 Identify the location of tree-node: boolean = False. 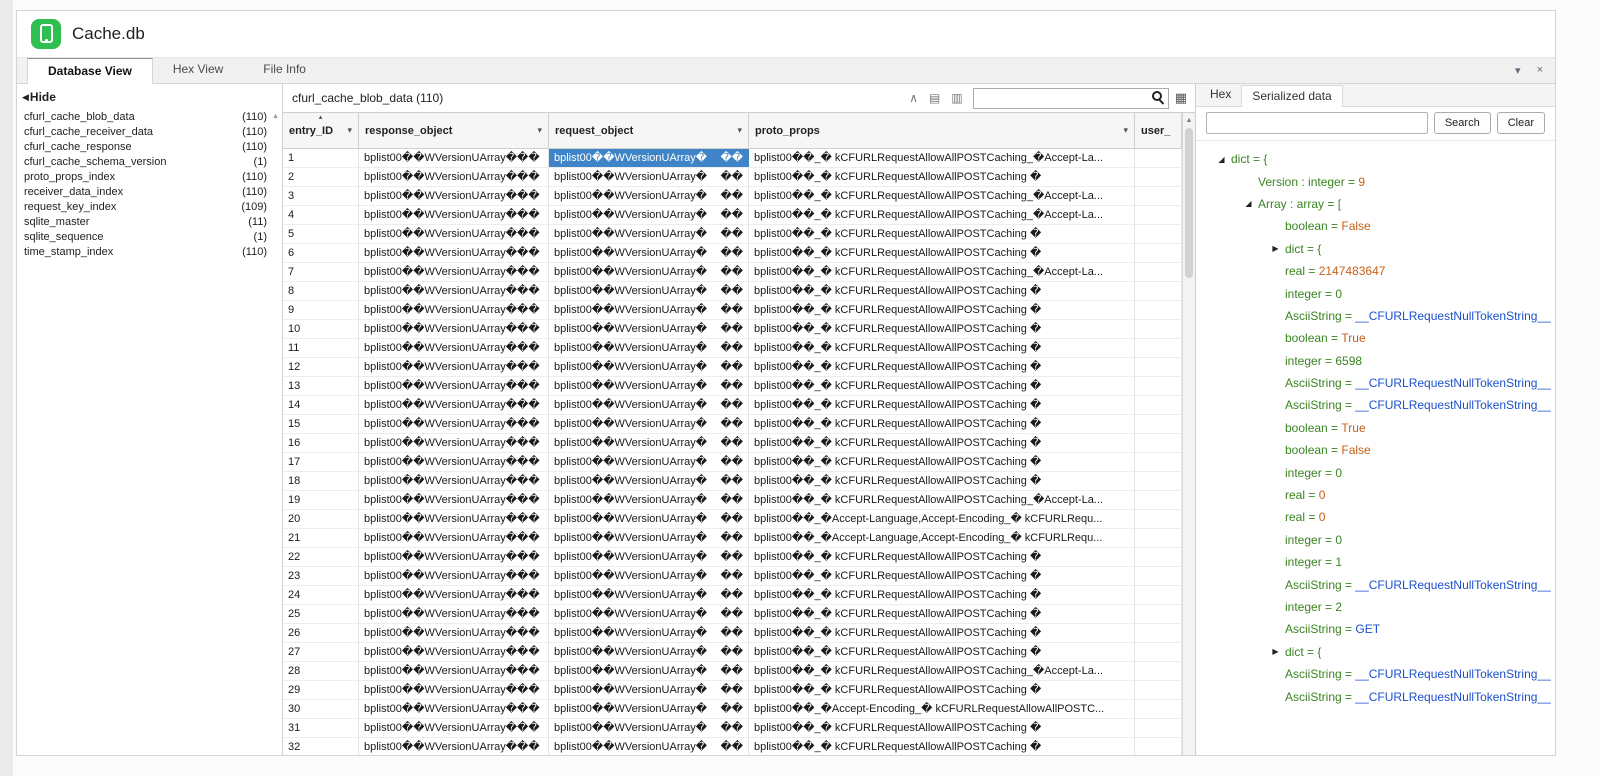
(1375, 450).